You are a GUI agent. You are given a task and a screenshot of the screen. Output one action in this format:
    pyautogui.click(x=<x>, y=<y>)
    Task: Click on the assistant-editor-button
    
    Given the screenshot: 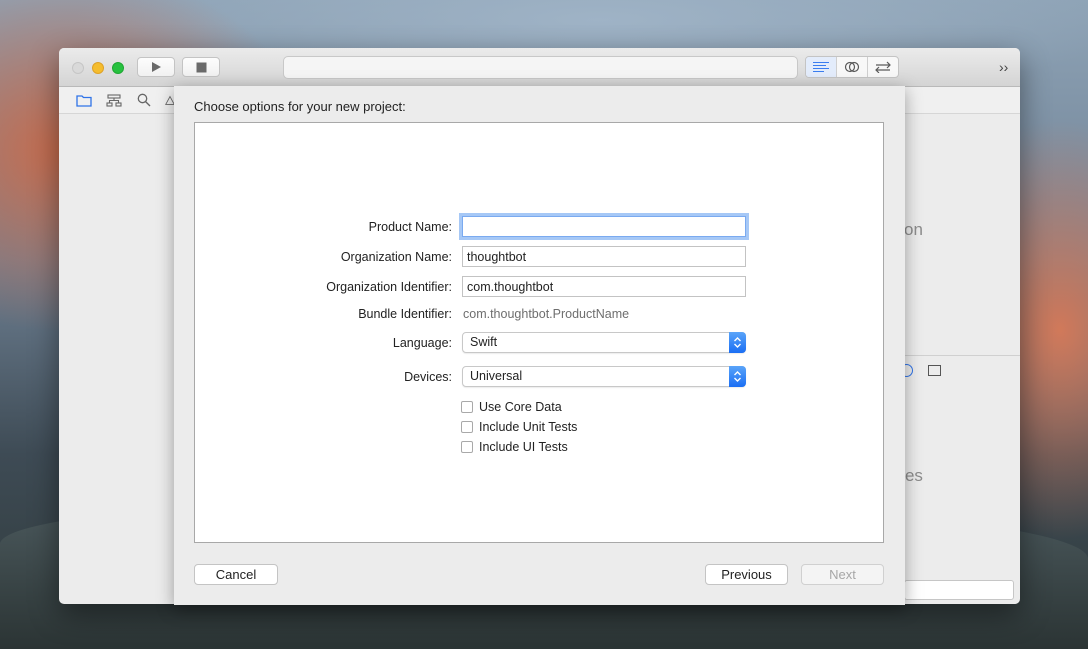 What is the action you would take?
    pyautogui.click(x=852, y=67)
    